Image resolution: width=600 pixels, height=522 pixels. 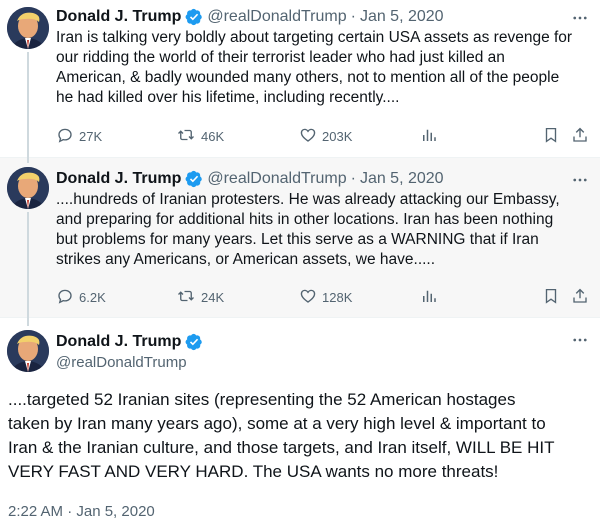 I want to click on author-name-row: Donald J. Trump, so click(x=129, y=342).